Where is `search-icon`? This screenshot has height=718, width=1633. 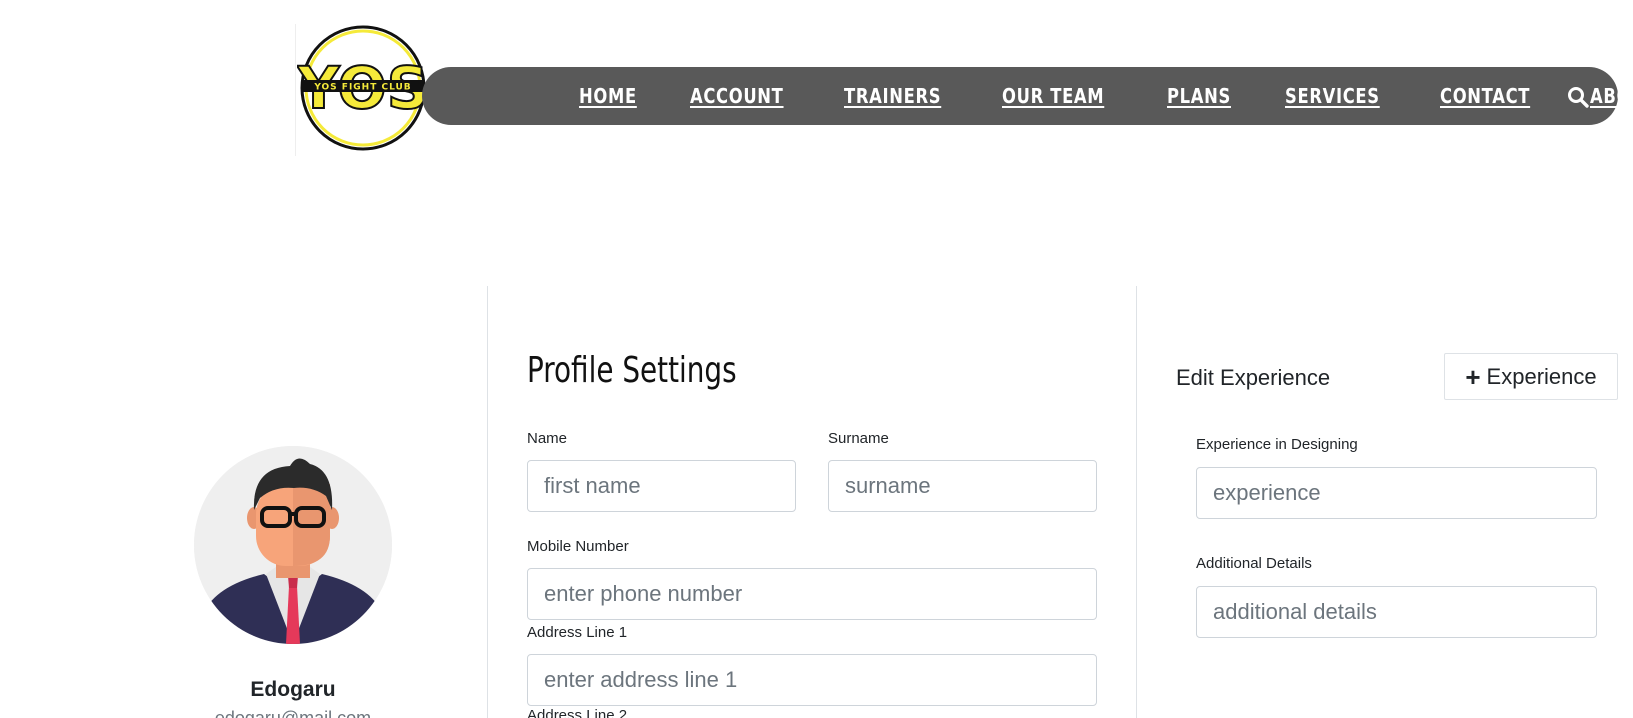
search-icon is located at coordinates (1578, 97).